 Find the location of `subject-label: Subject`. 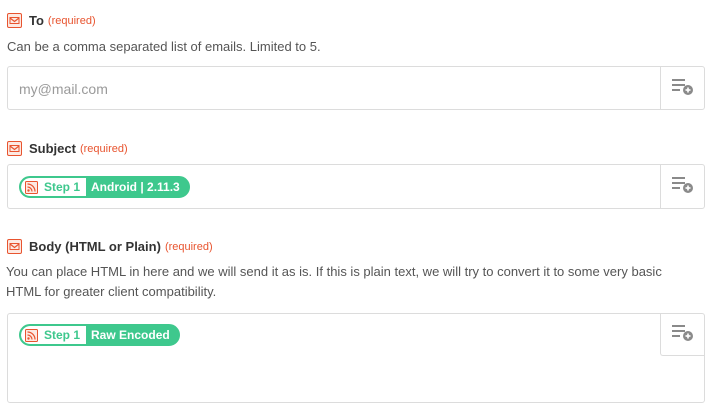

subject-label: Subject is located at coordinates (52, 148).